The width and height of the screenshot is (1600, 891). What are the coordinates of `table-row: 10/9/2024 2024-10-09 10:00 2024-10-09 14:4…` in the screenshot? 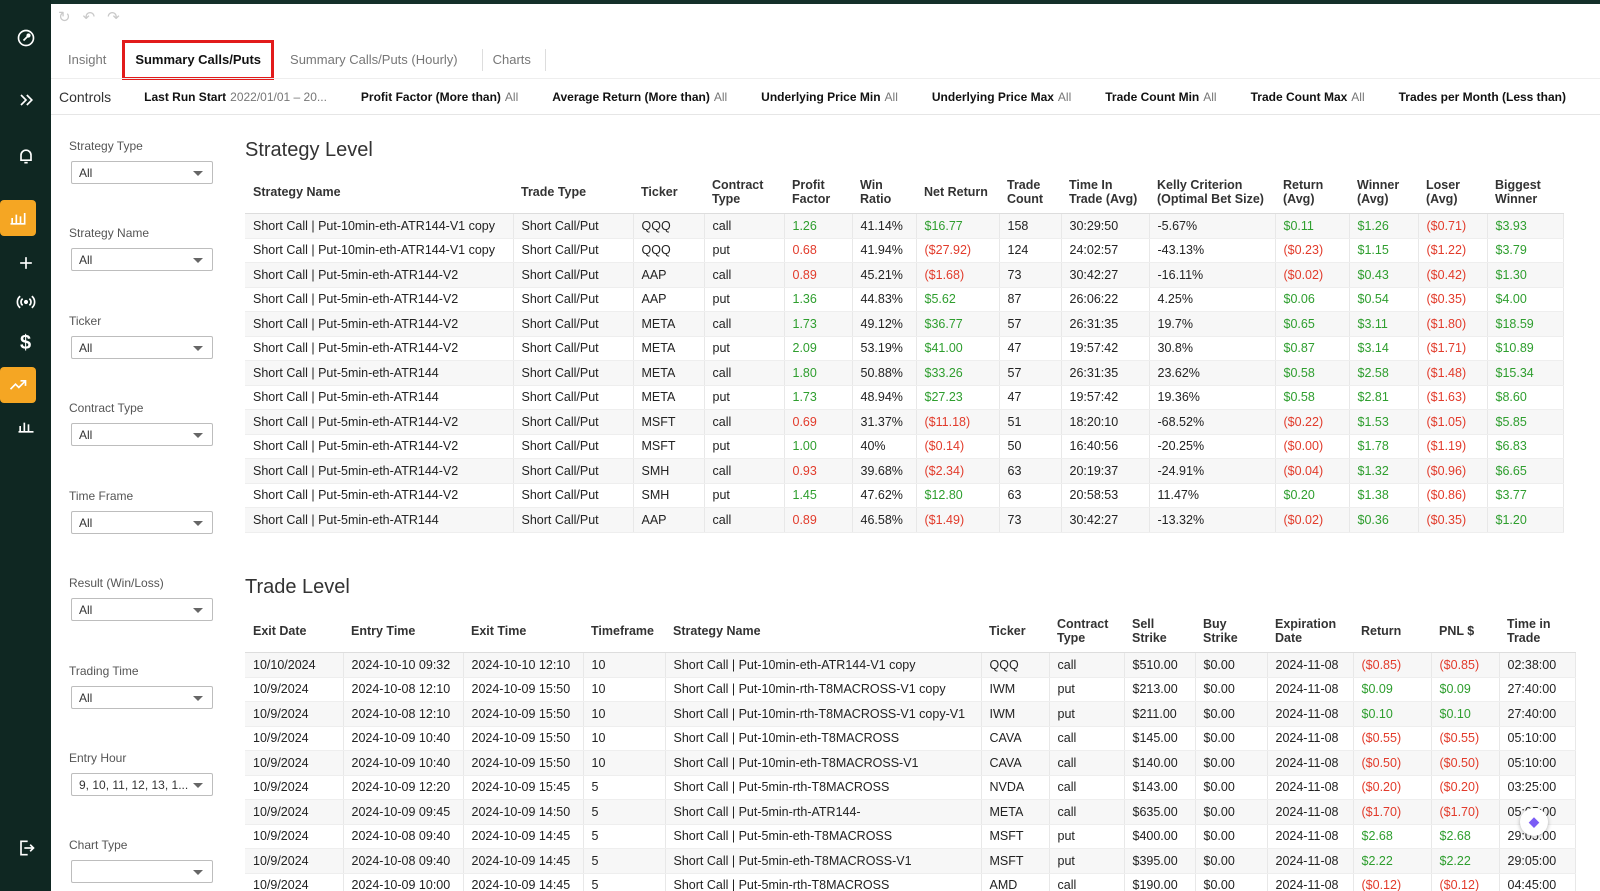 It's located at (910, 882).